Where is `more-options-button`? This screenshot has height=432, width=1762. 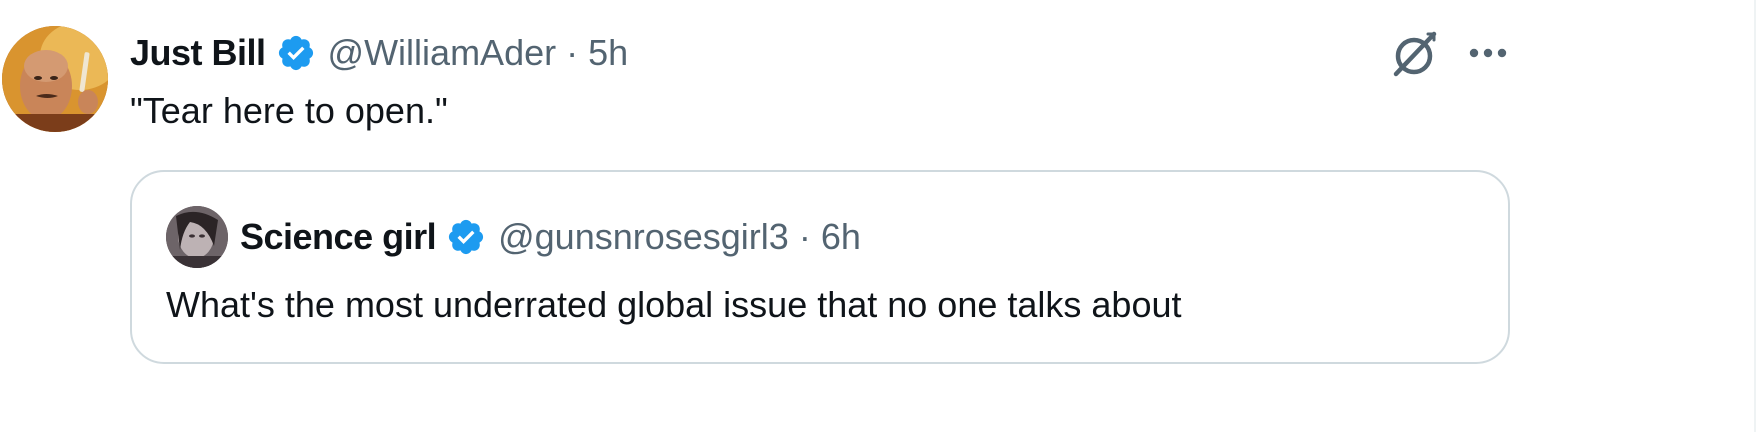
more-options-button is located at coordinates (1489, 53).